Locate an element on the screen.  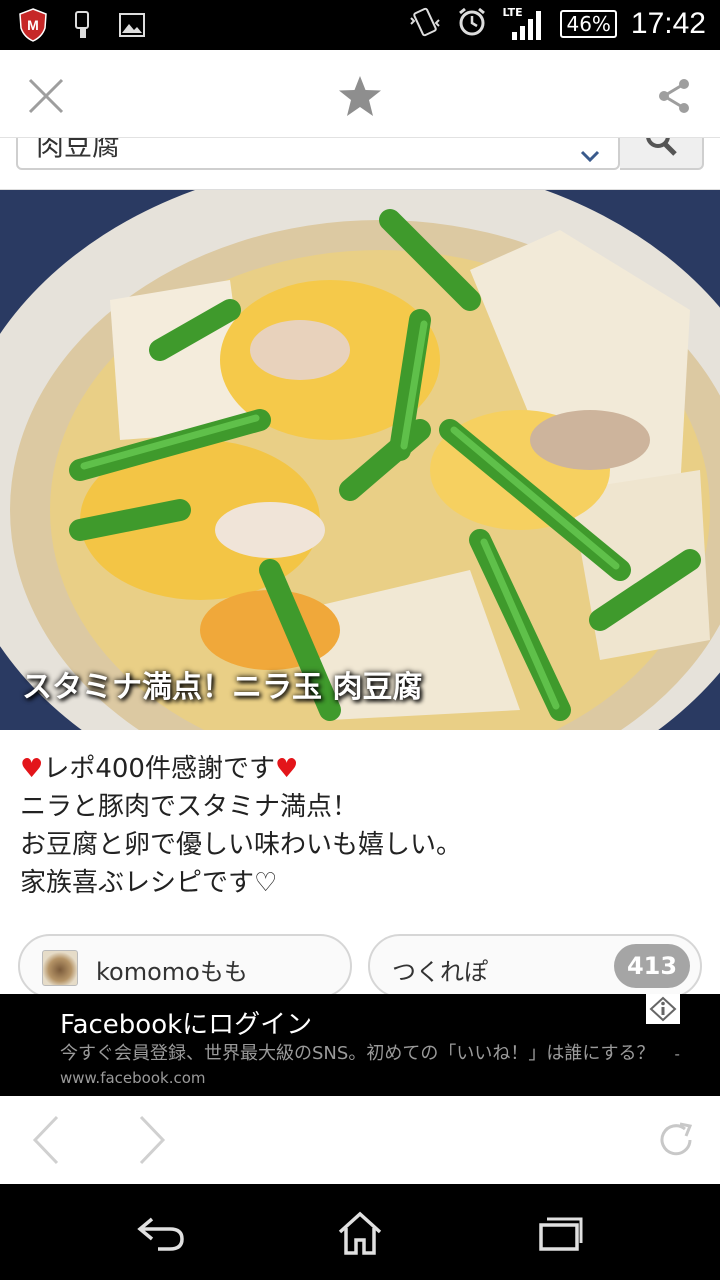
vibrate-icon is located at coordinates (425, 24).